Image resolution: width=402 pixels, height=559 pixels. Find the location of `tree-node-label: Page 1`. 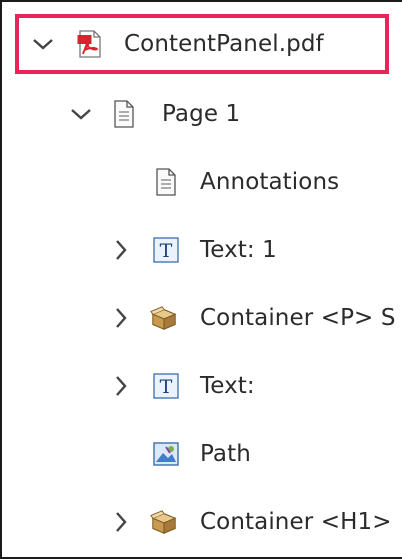

tree-node-label: Page 1 is located at coordinates (201, 114).